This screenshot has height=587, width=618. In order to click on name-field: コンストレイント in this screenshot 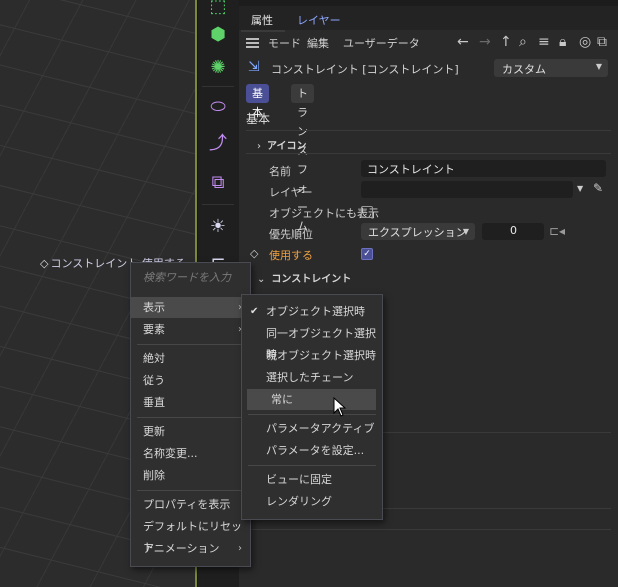, I will do `click(483, 168)`.